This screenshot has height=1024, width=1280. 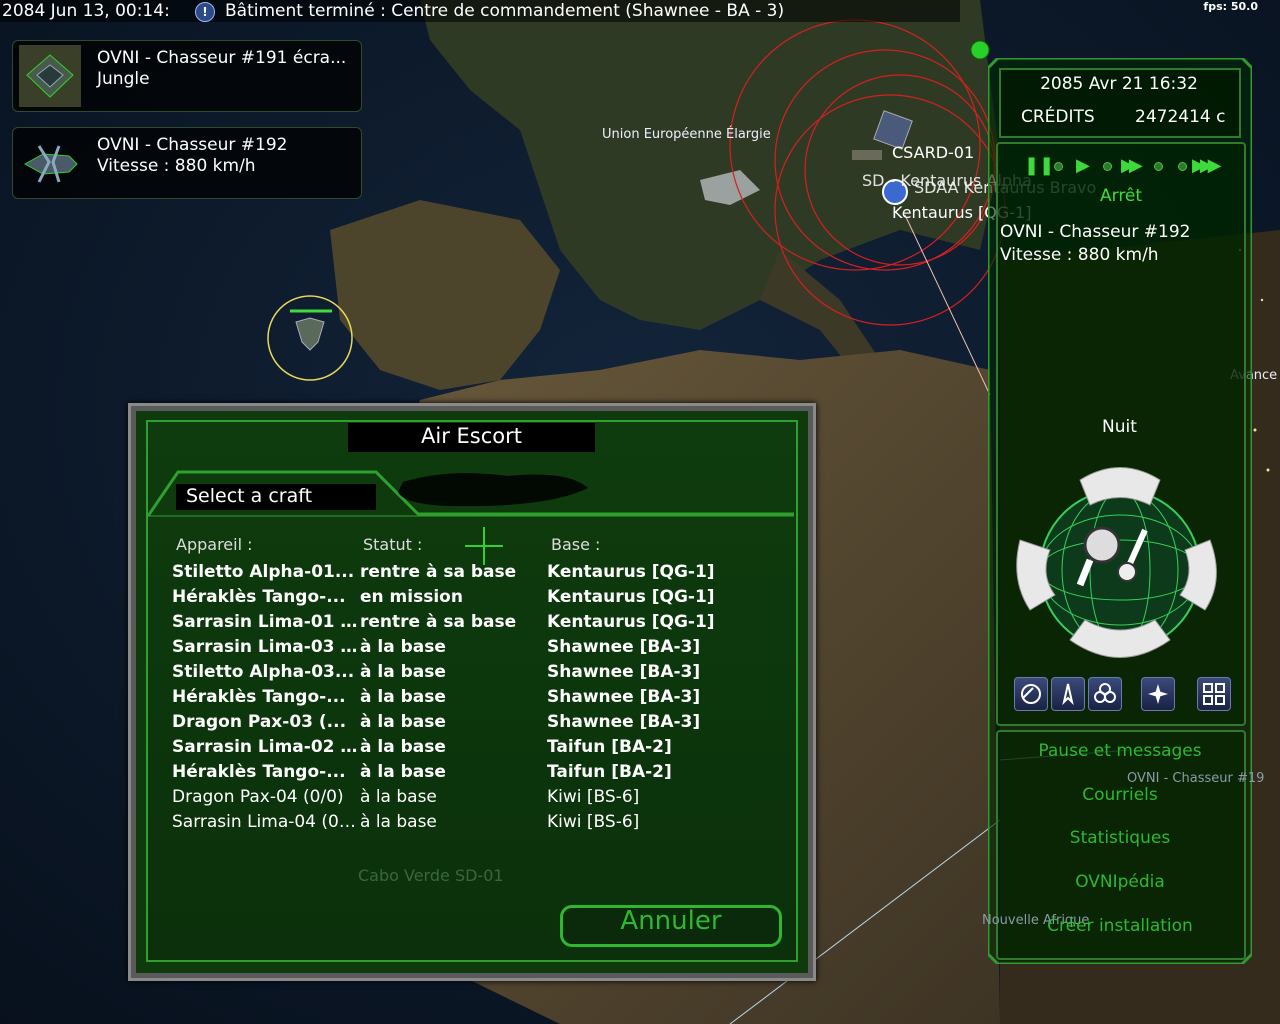 What do you see at coordinates (50, 164) in the screenshot?
I see `ufo-fighter-icon` at bounding box center [50, 164].